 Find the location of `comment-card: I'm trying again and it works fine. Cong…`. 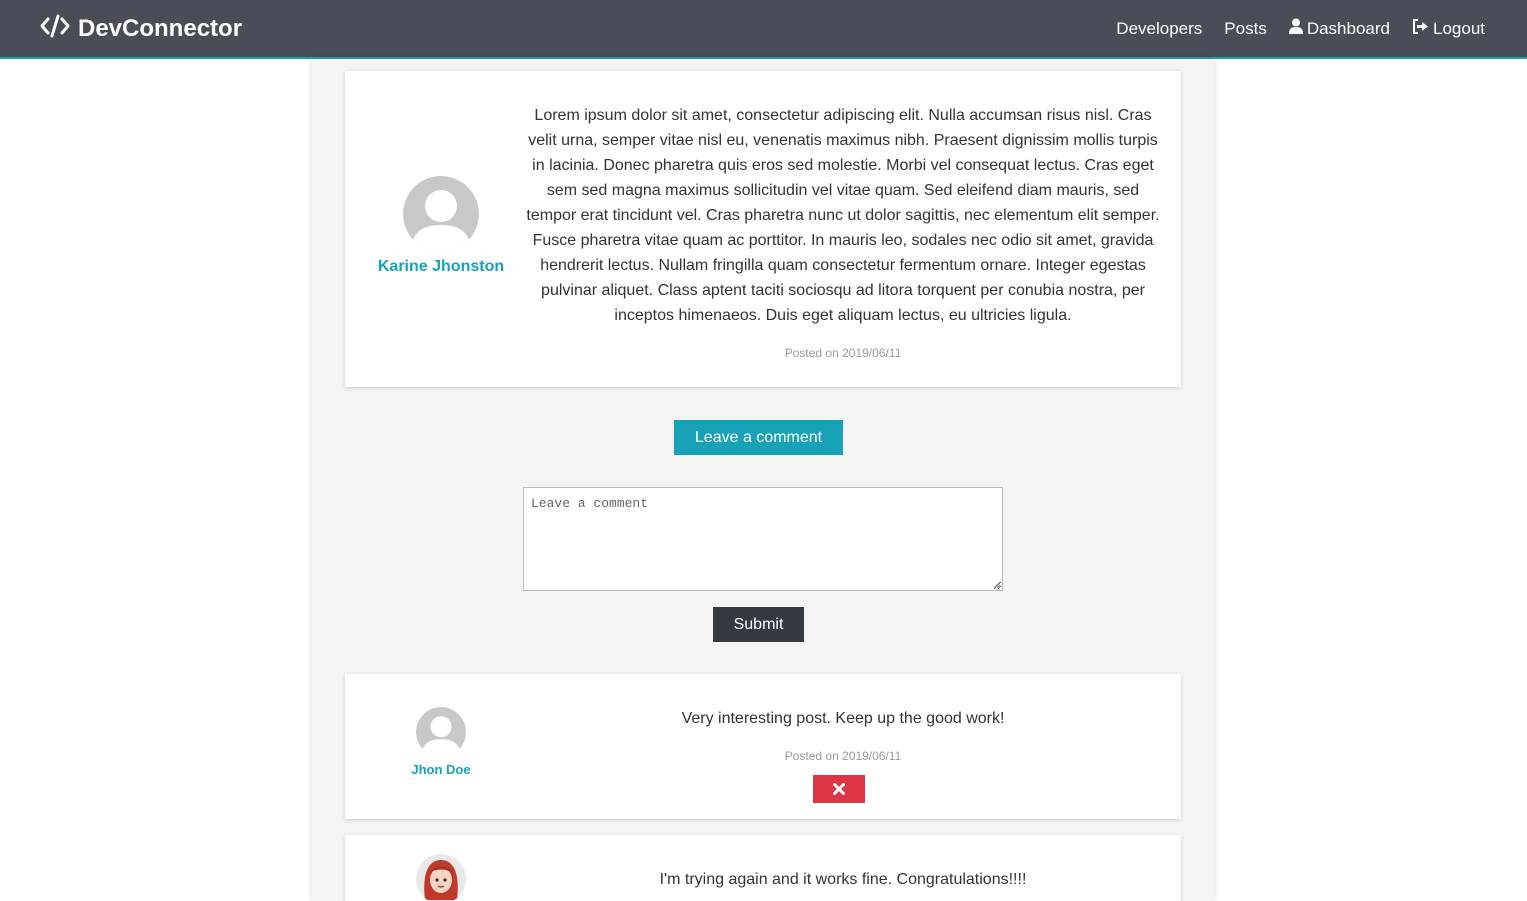

comment-card: I'm trying again and it works fine. Cong… is located at coordinates (763, 868).